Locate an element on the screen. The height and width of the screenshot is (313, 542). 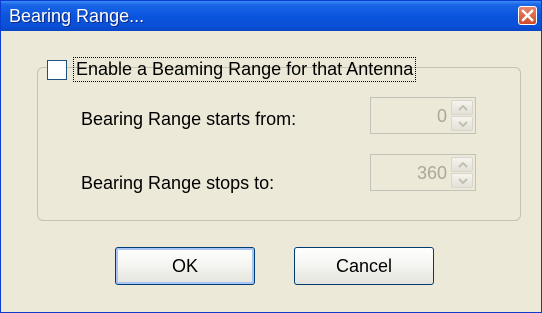
close-icon is located at coordinates (527, 15).